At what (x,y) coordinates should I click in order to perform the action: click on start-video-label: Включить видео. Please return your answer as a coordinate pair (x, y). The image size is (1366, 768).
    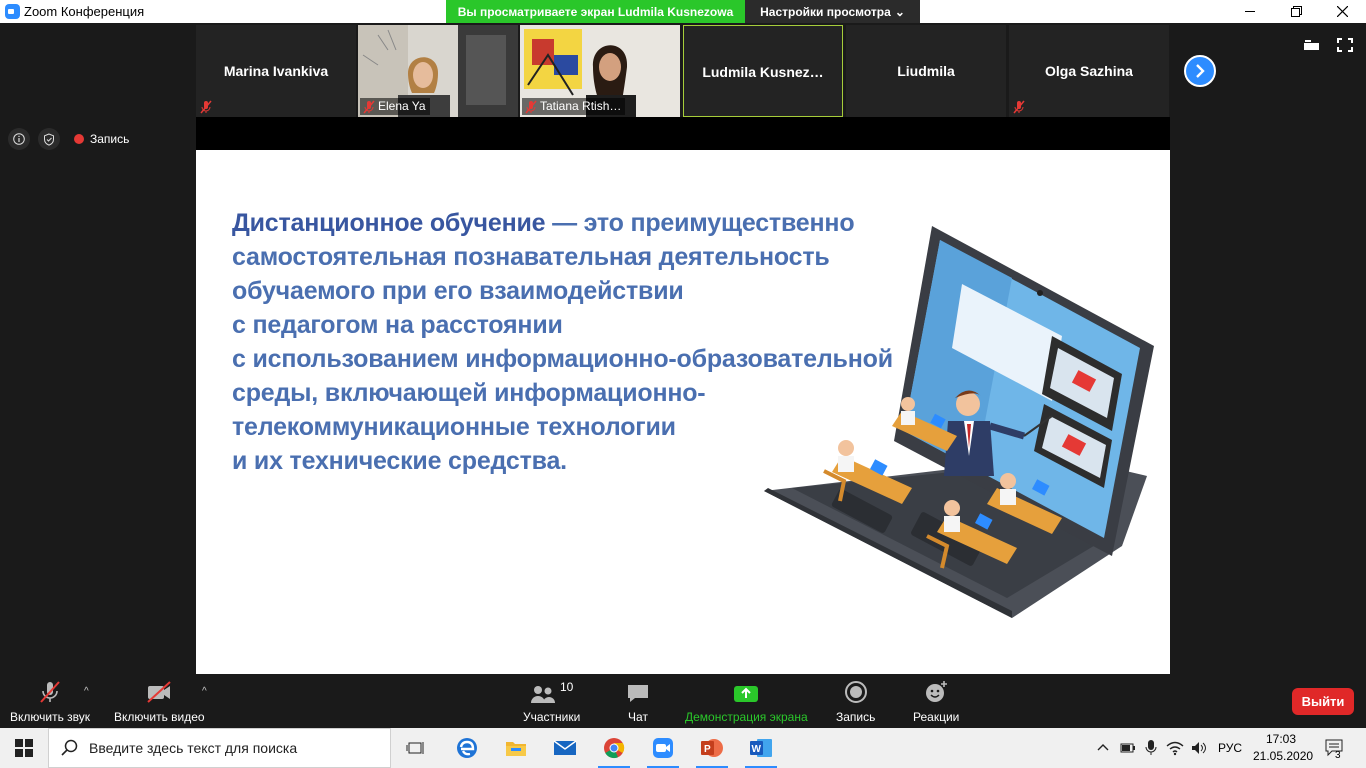
    Looking at the image, I should click on (159, 717).